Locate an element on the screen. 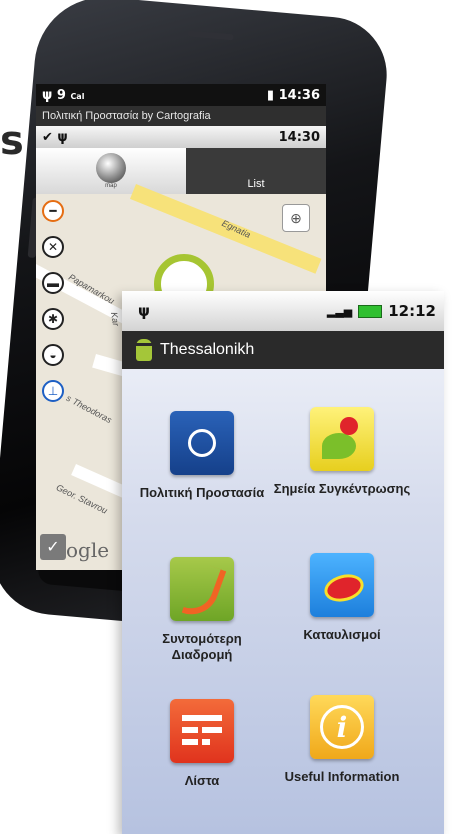 This screenshot has width=454, height=834. status-time: 12:12 is located at coordinates (412, 311).